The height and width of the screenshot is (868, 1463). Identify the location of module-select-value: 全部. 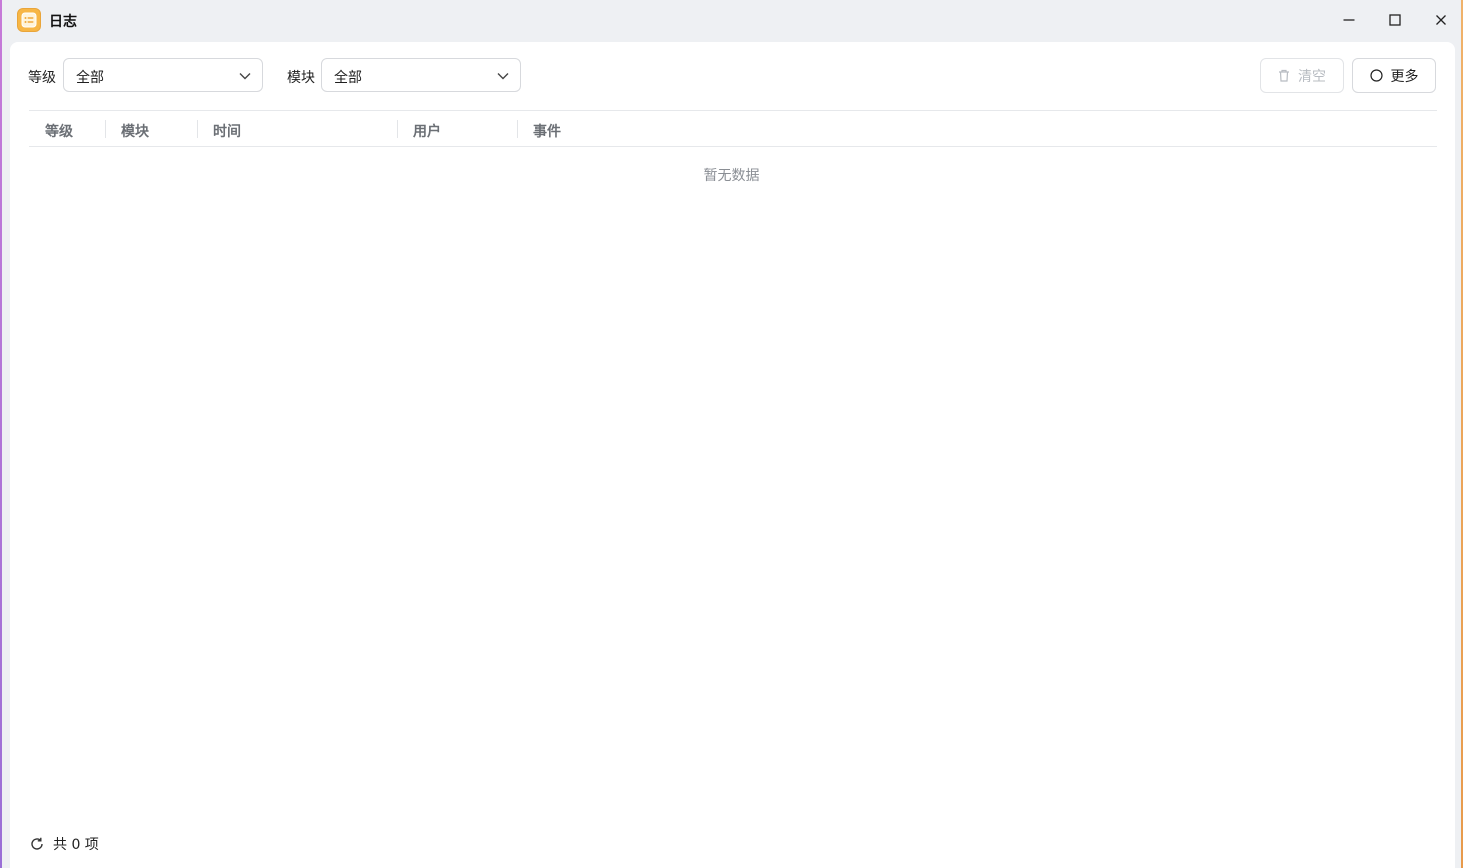
(348, 78).